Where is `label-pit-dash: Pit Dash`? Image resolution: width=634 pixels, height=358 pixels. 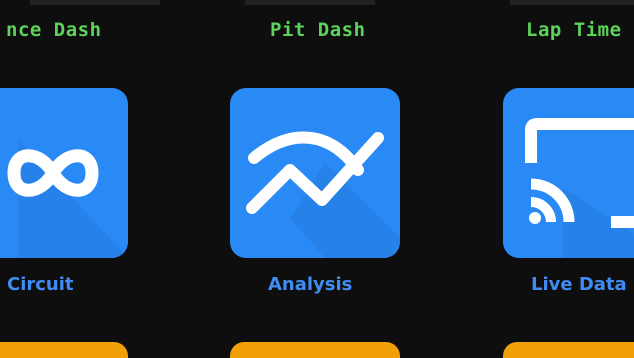
label-pit-dash: Pit Dash is located at coordinates (318, 30).